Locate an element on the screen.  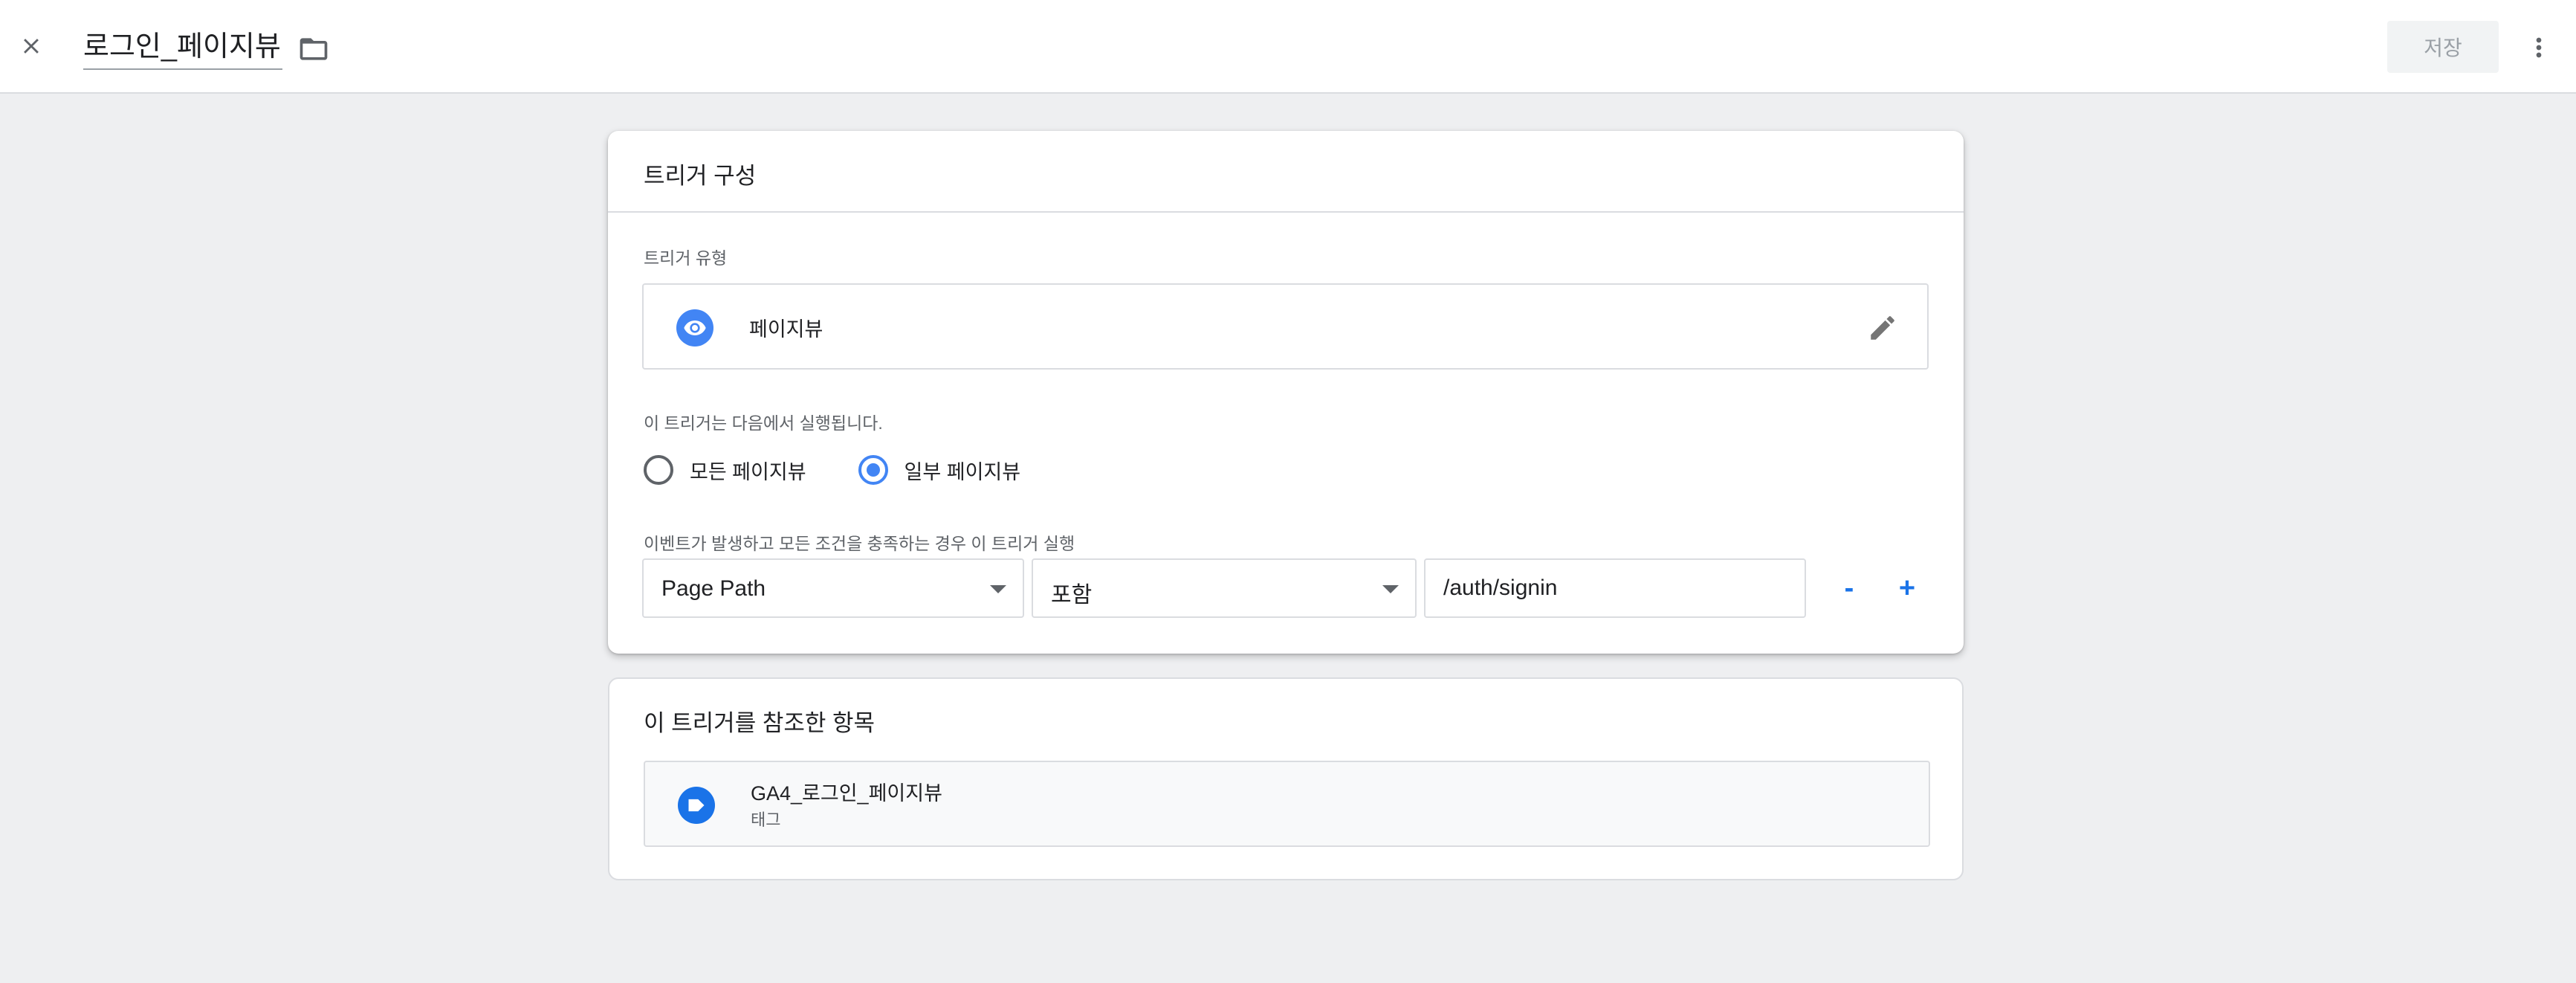
card-title: 트리거 구성 is located at coordinates (700, 175).